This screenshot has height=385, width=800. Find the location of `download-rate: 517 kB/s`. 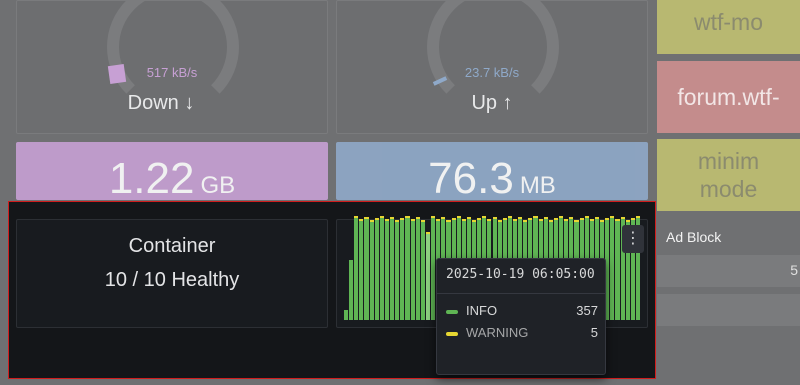

download-rate: 517 kB/s is located at coordinates (172, 72).